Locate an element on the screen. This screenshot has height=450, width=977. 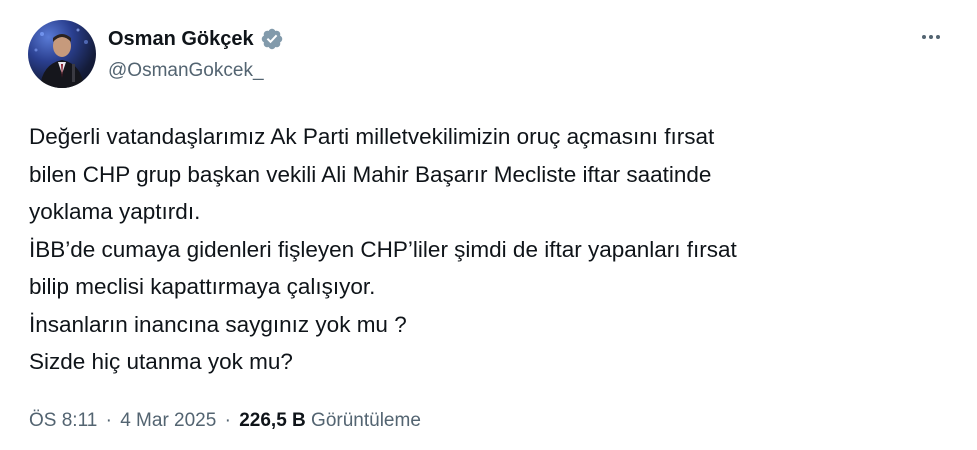
more-options-button is located at coordinates (931, 37).